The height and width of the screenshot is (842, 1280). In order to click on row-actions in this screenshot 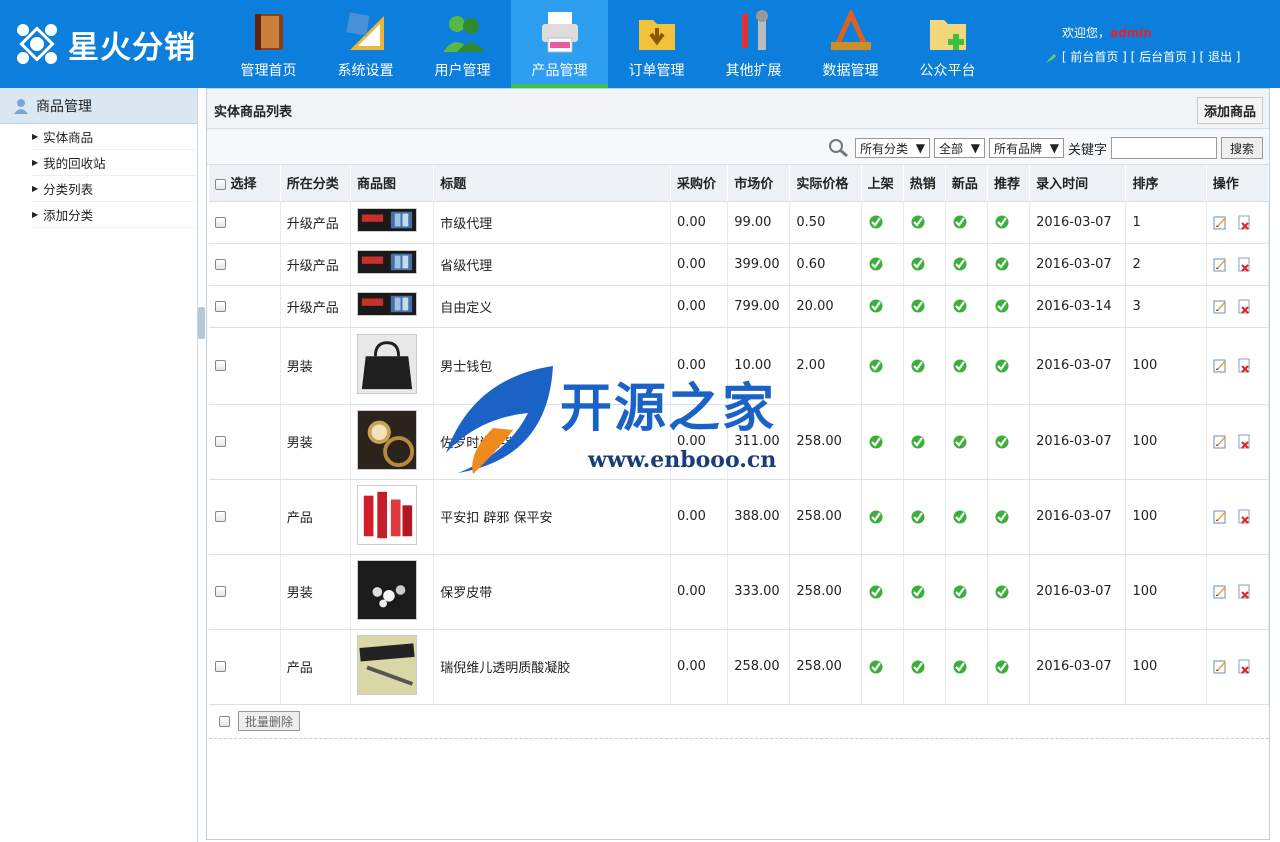, I will do `click(1240, 441)`.